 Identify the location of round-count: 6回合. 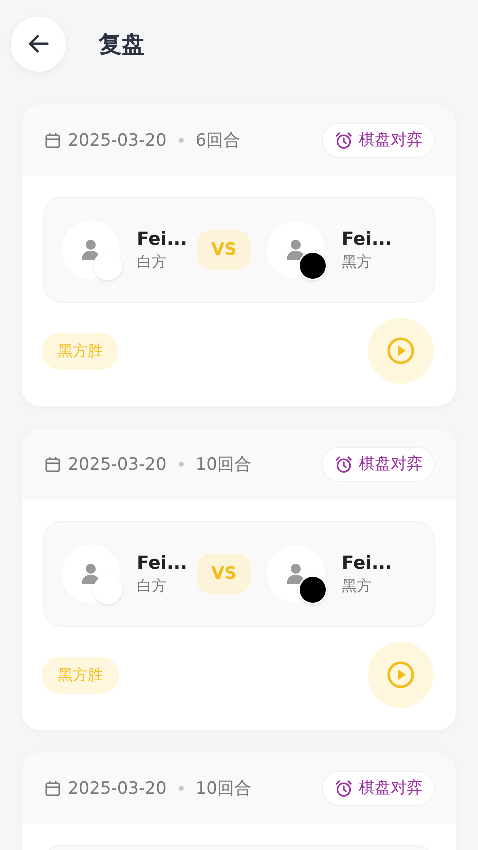
(218, 141).